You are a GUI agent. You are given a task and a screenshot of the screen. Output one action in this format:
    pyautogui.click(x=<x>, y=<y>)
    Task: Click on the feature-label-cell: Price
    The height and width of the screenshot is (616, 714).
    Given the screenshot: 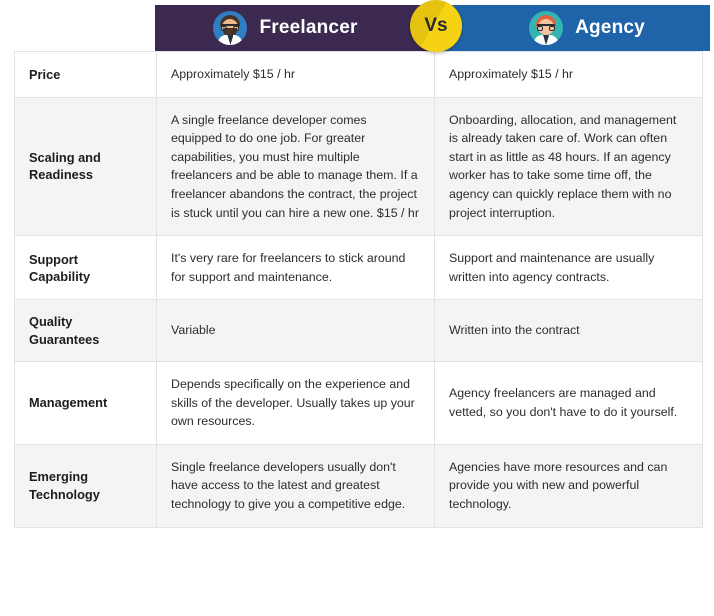 What is the action you would take?
    pyautogui.click(x=85, y=74)
    